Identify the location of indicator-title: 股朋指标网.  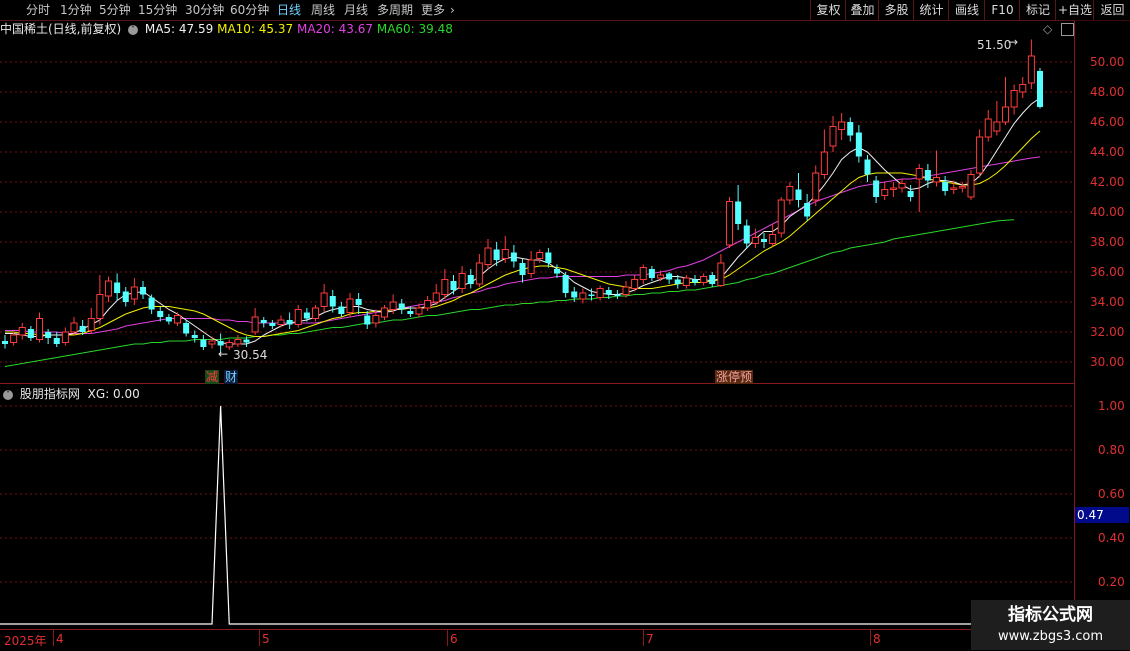
(50, 394).